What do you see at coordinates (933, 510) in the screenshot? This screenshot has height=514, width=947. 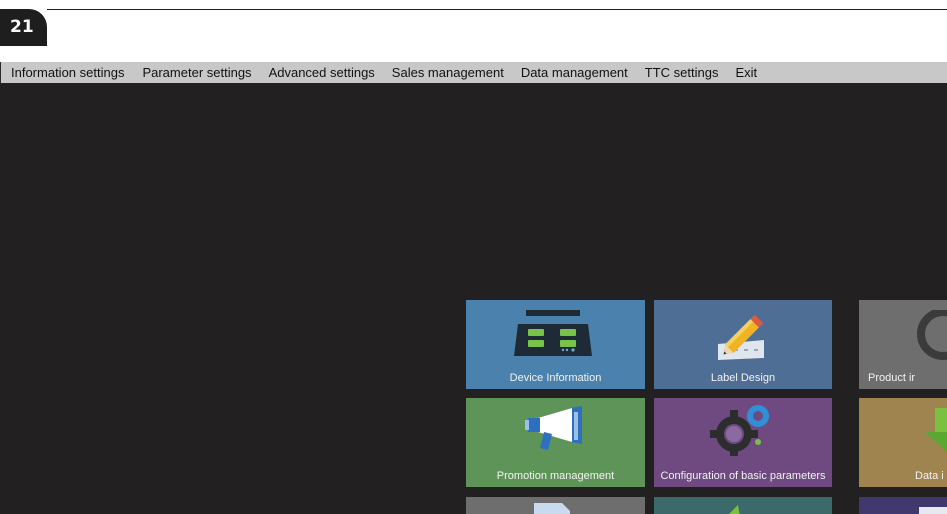 I see `window-icon` at bounding box center [933, 510].